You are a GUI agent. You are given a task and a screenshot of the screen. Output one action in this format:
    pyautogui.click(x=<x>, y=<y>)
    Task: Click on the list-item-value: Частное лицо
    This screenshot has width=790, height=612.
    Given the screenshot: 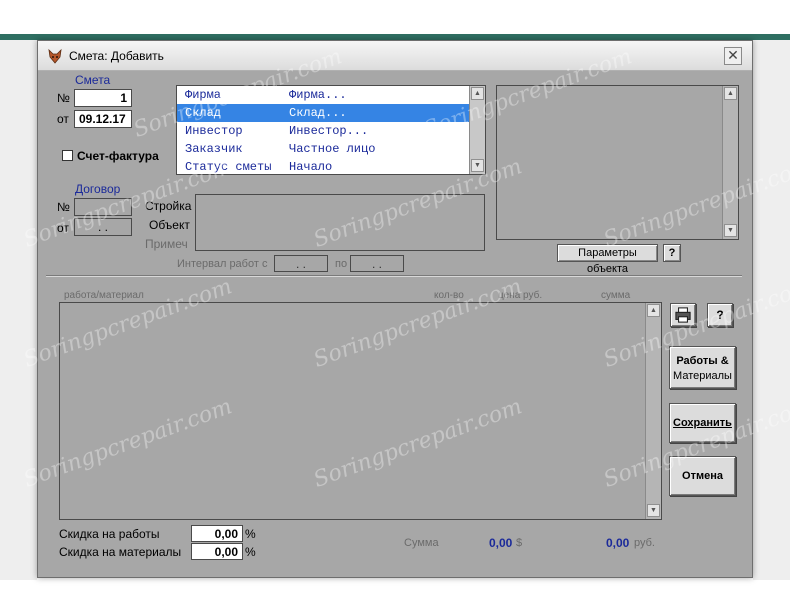 What is the action you would take?
    pyautogui.click(x=332, y=149)
    